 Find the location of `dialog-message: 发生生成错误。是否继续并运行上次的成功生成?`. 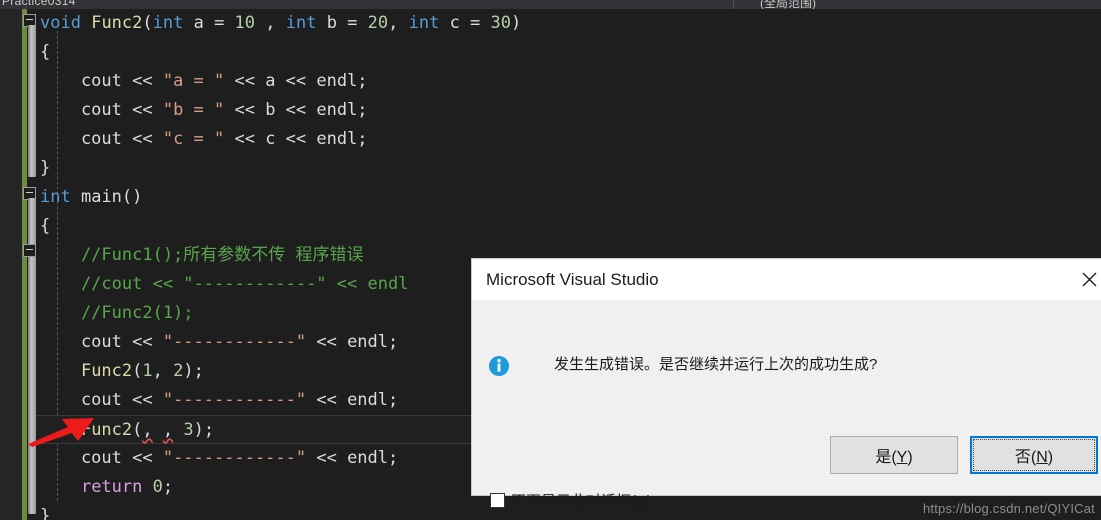

dialog-message: 发生生成错误。是否继续并运行上次的成功生成? is located at coordinates (716, 364).